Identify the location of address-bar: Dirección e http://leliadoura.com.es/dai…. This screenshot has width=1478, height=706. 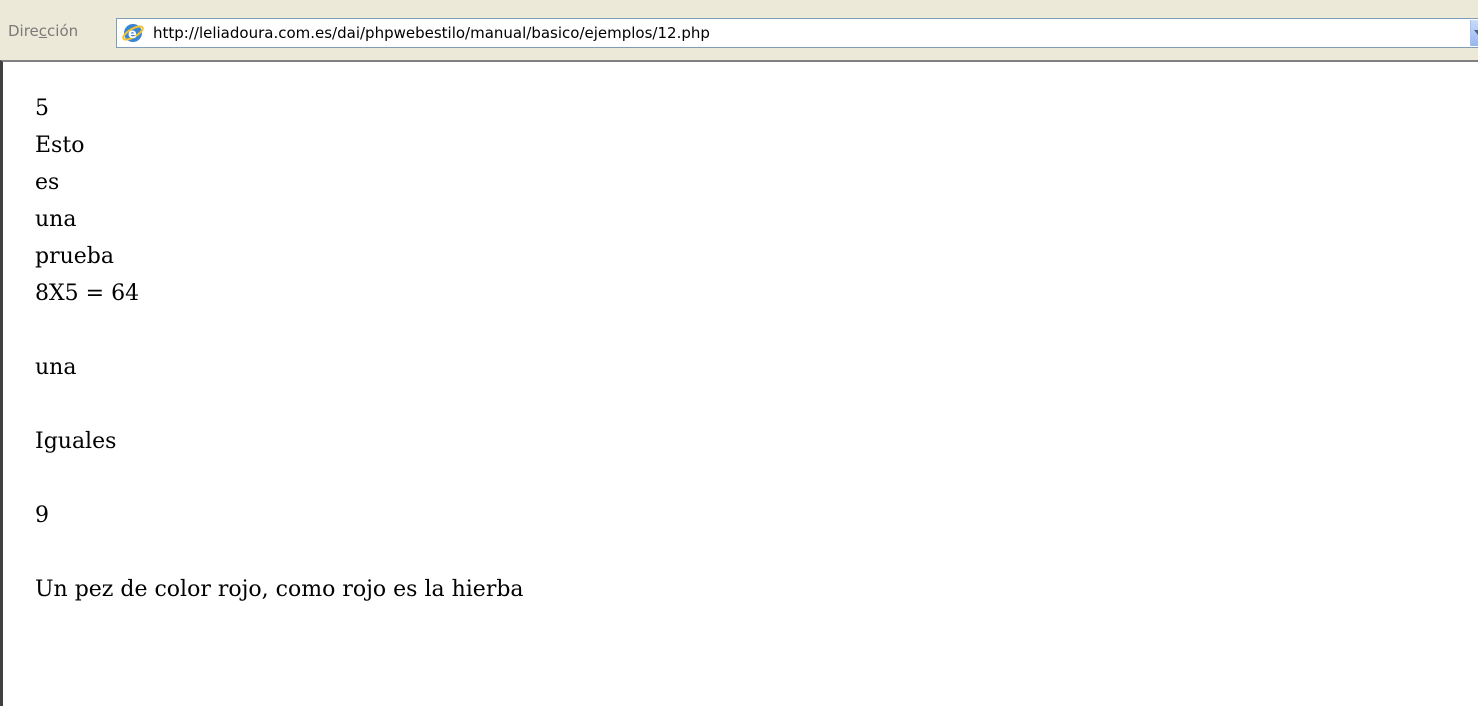
(739, 30).